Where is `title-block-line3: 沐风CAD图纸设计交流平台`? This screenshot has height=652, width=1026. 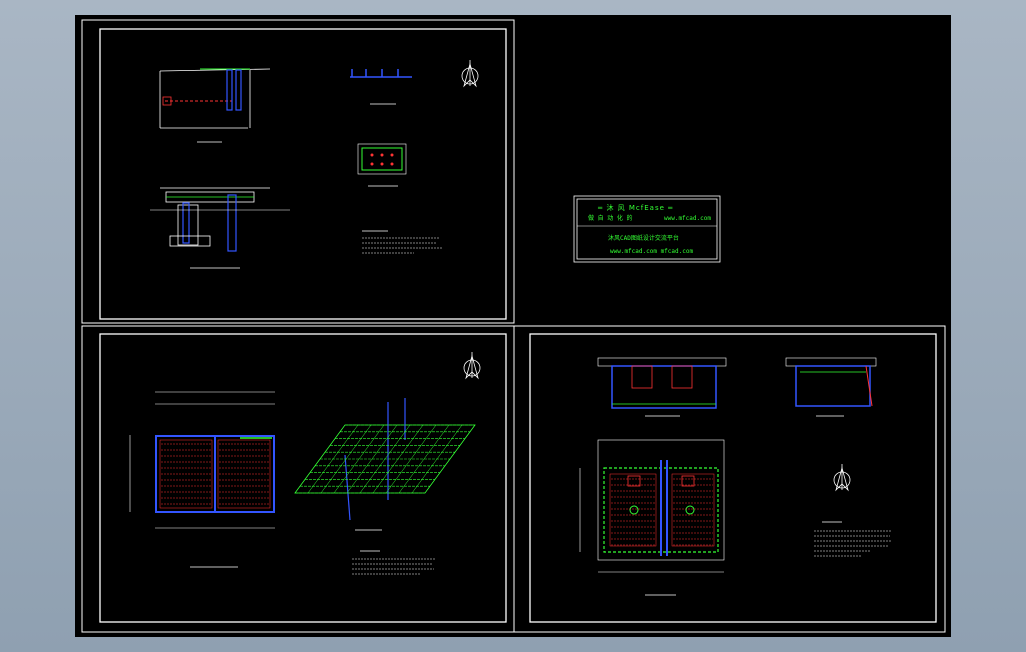 title-block-line3: 沐风CAD图纸设计交流平台 is located at coordinates (643, 238).